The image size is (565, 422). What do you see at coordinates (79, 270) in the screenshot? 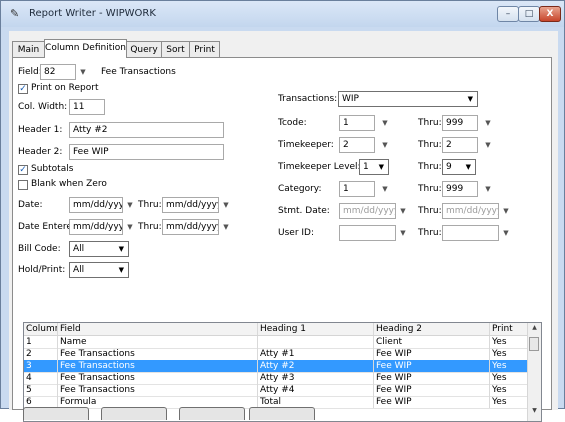
I see `hold-print-value: All` at bounding box center [79, 270].